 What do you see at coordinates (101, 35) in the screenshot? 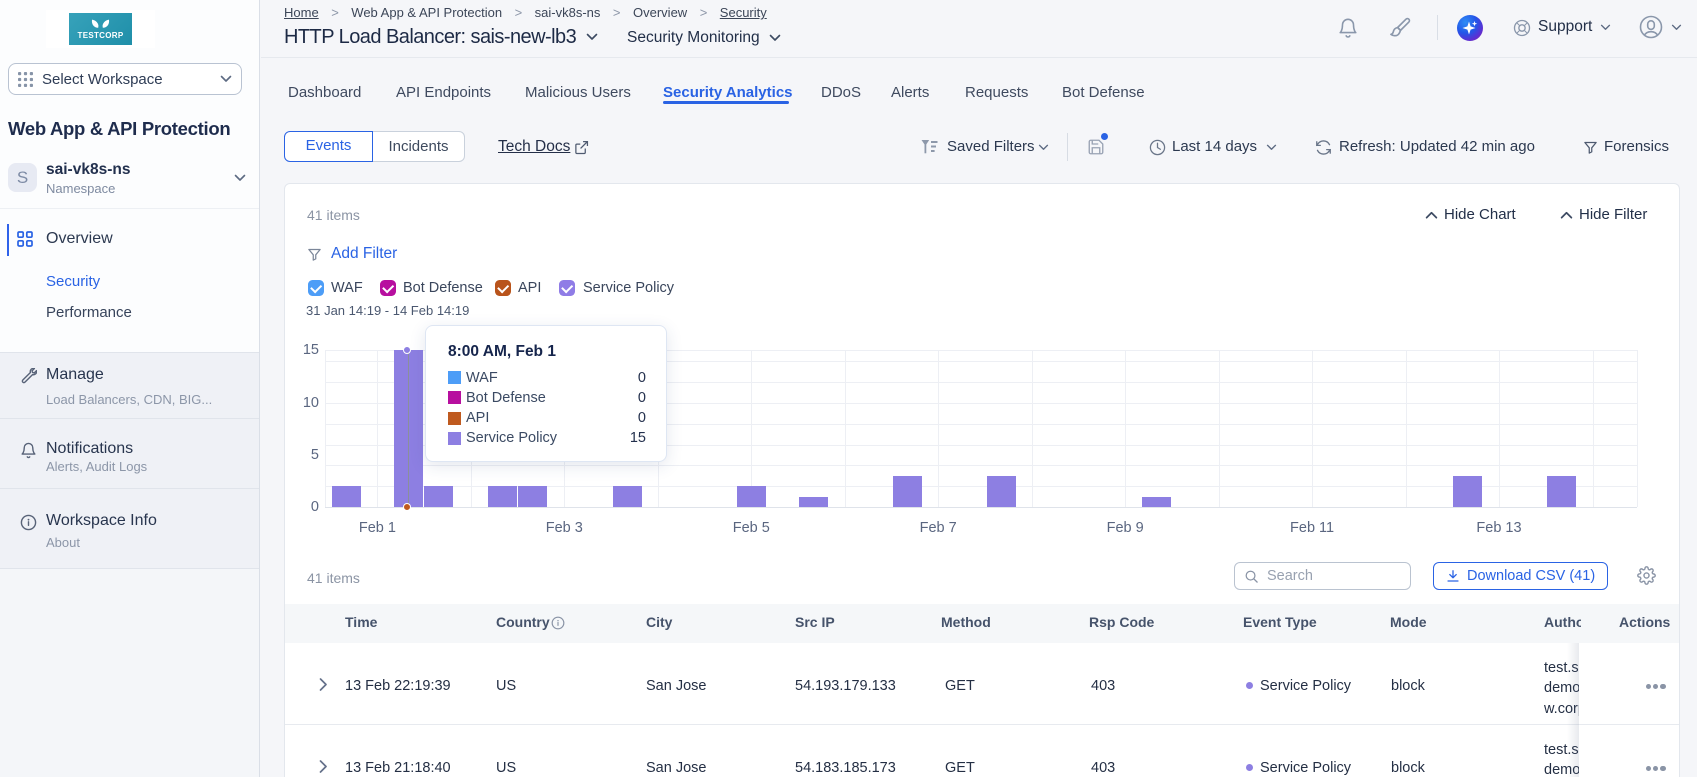
I see `svg-text: TESTCORP` at bounding box center [101, 35].